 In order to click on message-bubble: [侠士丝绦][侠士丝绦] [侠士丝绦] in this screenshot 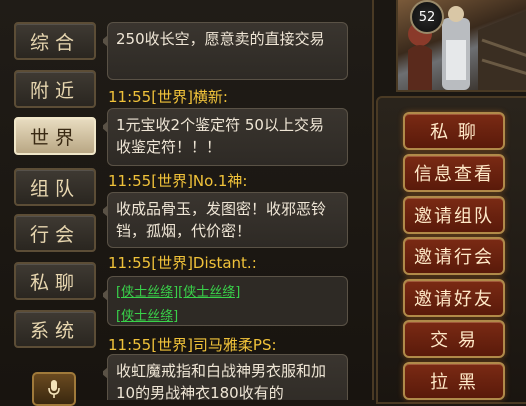, I will do `click(225, 301)`.